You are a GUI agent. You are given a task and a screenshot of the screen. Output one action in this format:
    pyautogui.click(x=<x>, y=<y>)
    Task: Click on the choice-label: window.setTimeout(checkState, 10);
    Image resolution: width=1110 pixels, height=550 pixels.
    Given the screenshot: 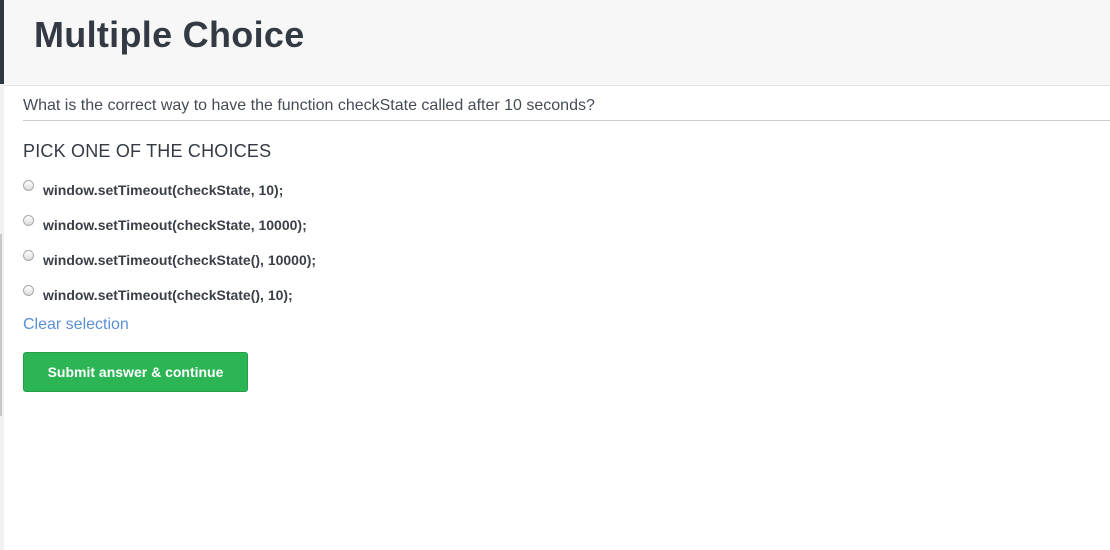 What is the action you would take?
    pyautogui.click(x=163, y=190)
    